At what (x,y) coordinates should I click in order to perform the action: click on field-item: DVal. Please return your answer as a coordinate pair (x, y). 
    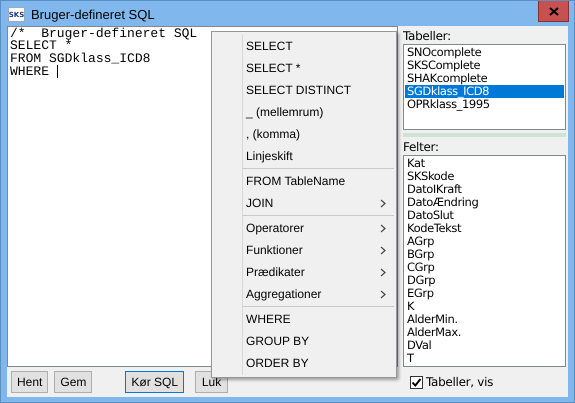
    Looking at the image, I should click on (484, 345).